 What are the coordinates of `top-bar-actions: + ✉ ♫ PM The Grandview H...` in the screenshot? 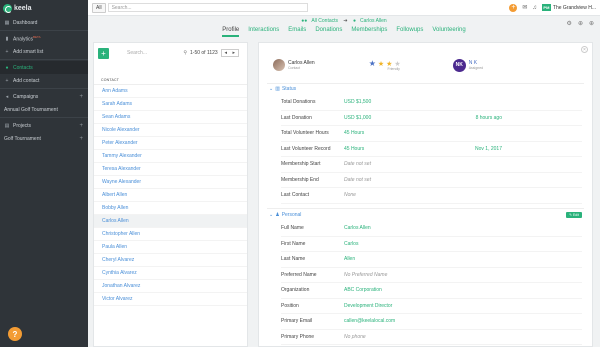 It's located at (554, 7).